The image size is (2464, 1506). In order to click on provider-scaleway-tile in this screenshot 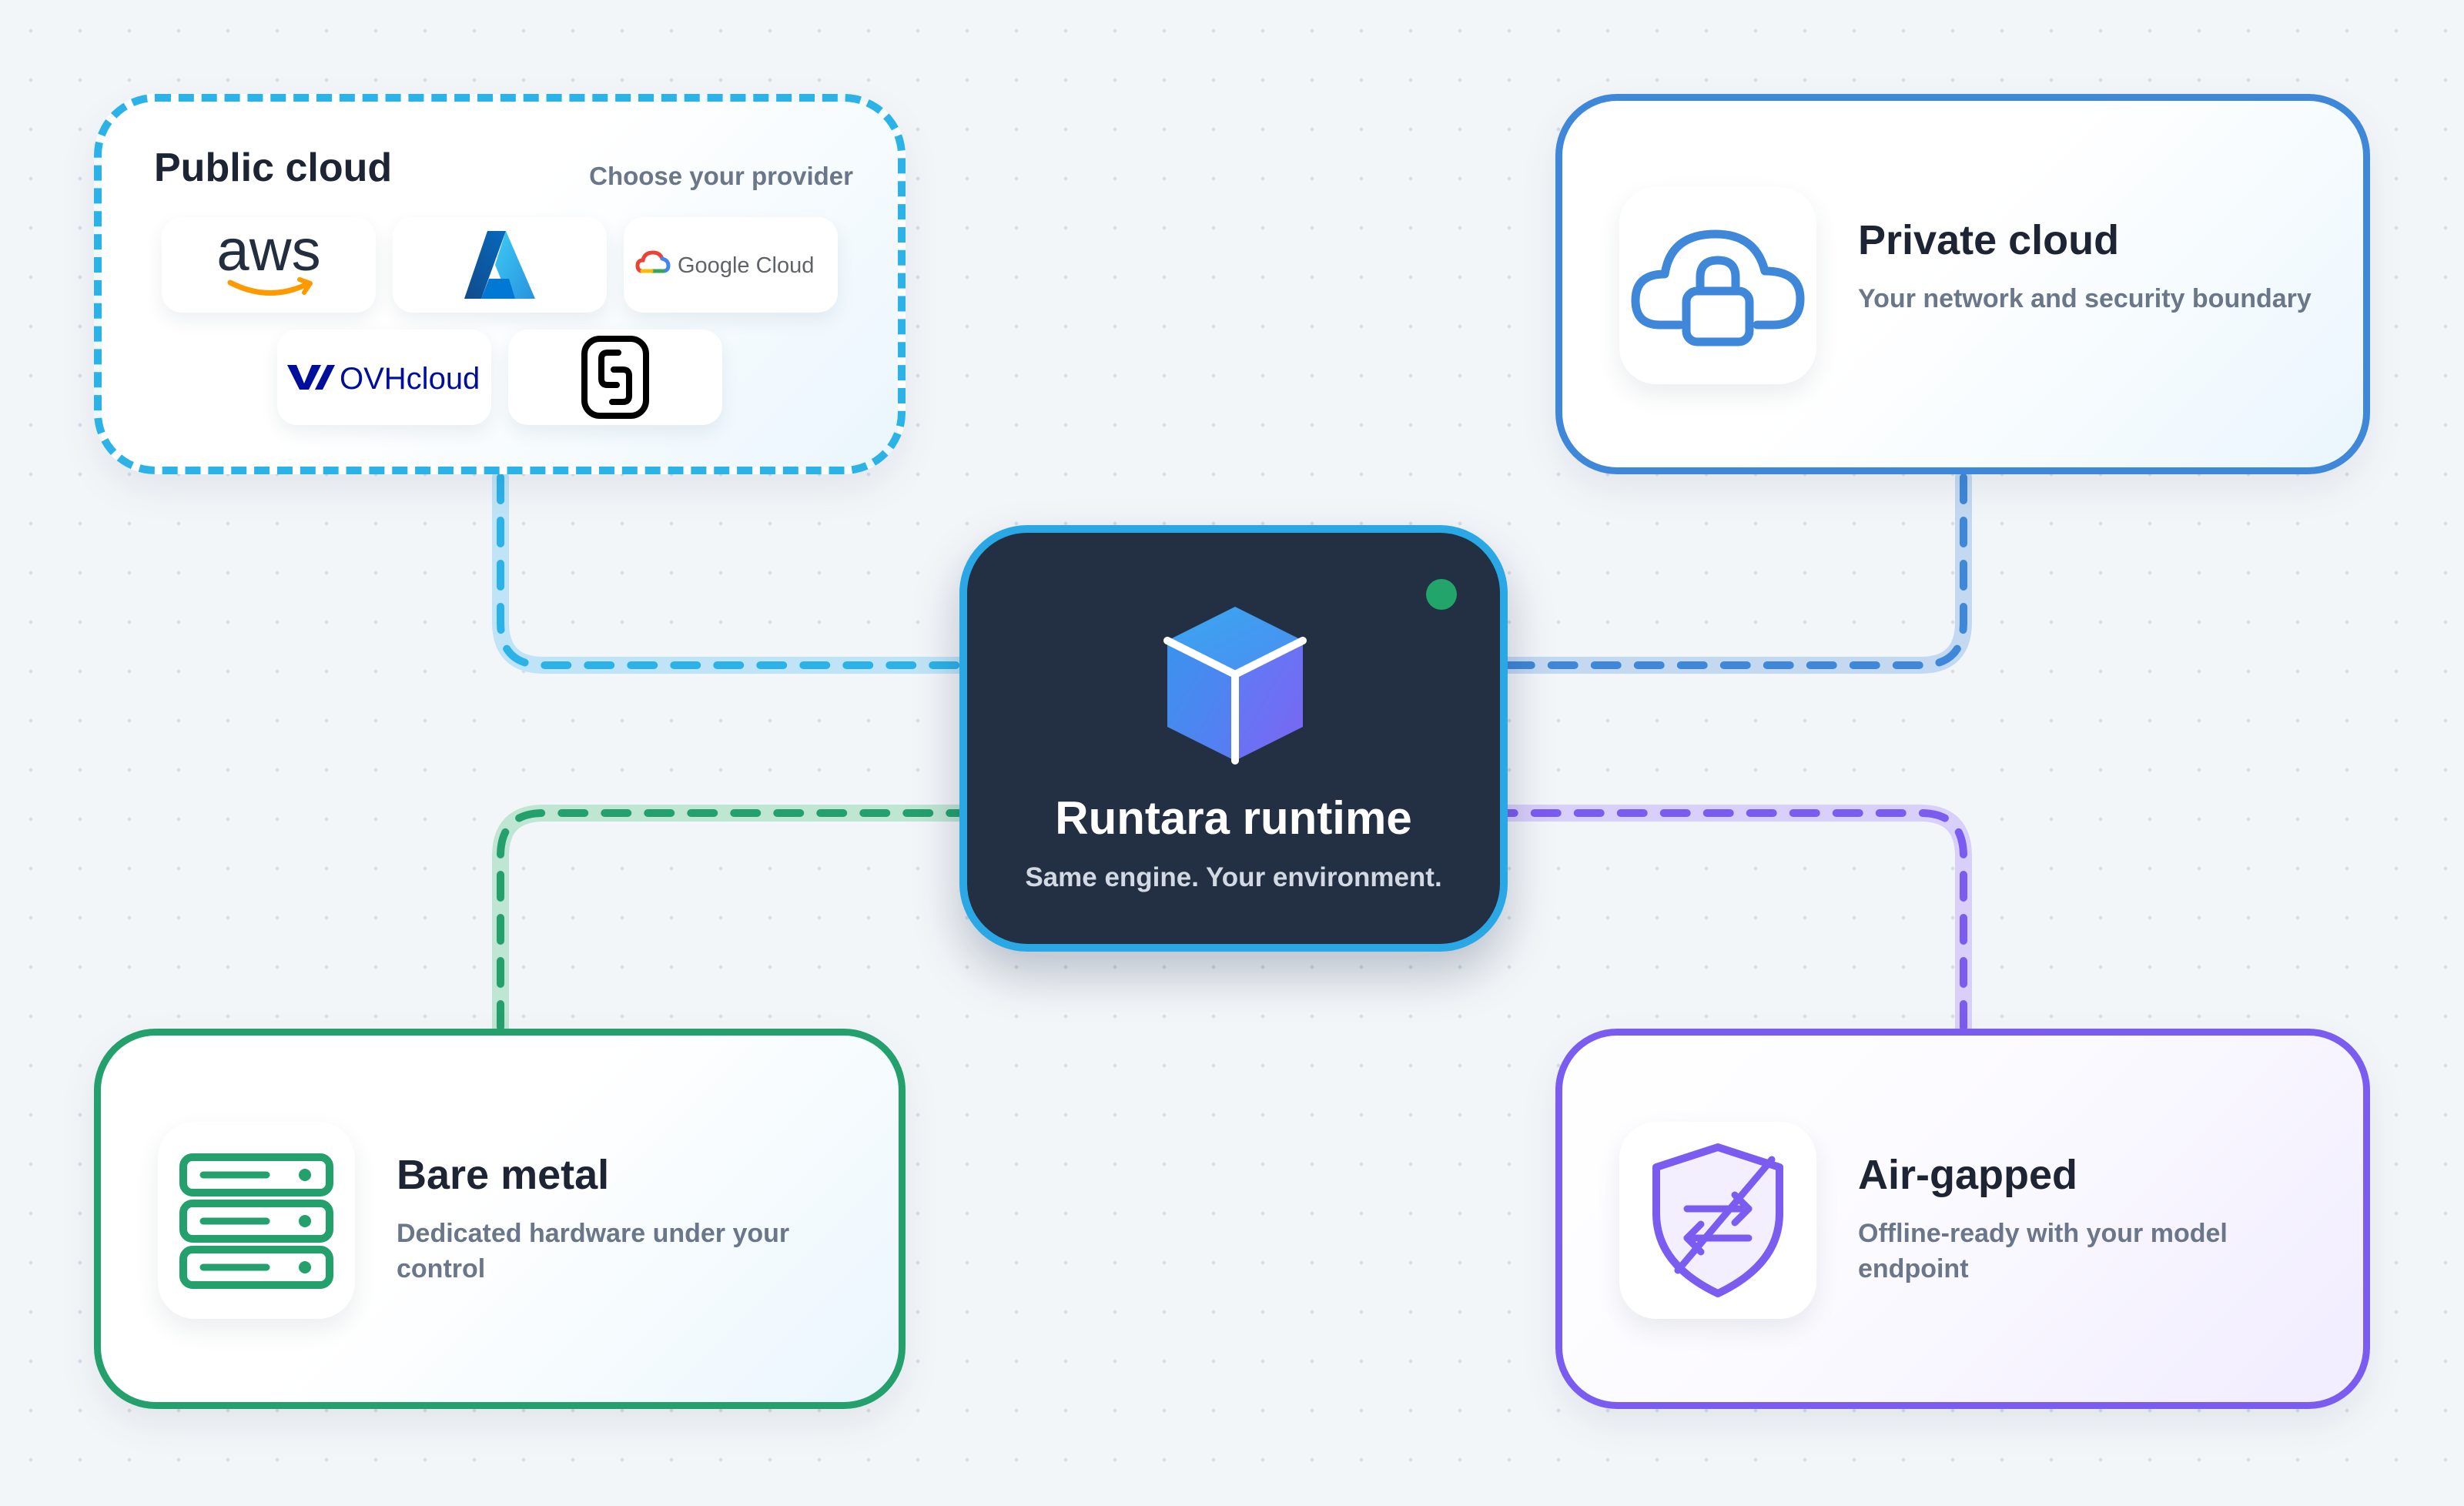, I will do `click(615, 377)`.